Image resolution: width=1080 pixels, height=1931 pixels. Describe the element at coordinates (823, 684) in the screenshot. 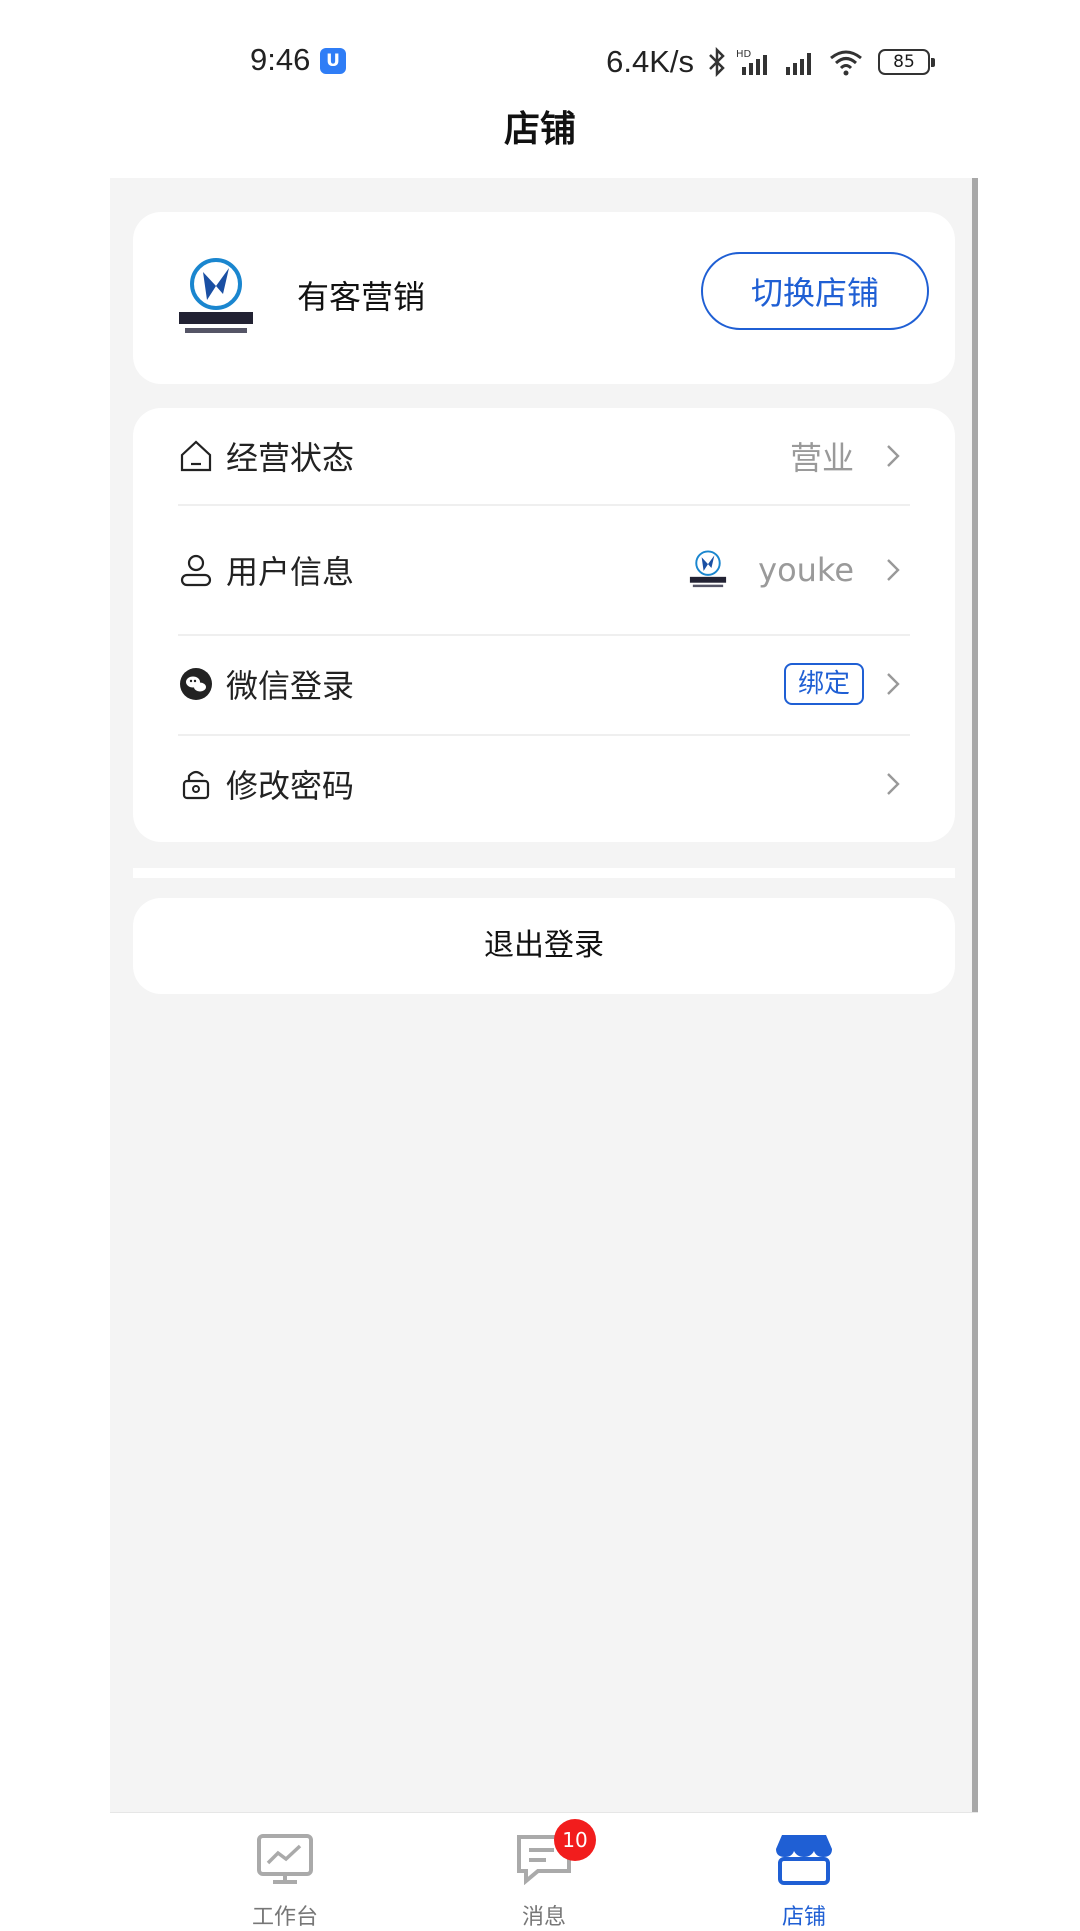

I see `bind-badge: 绑定` at that location.